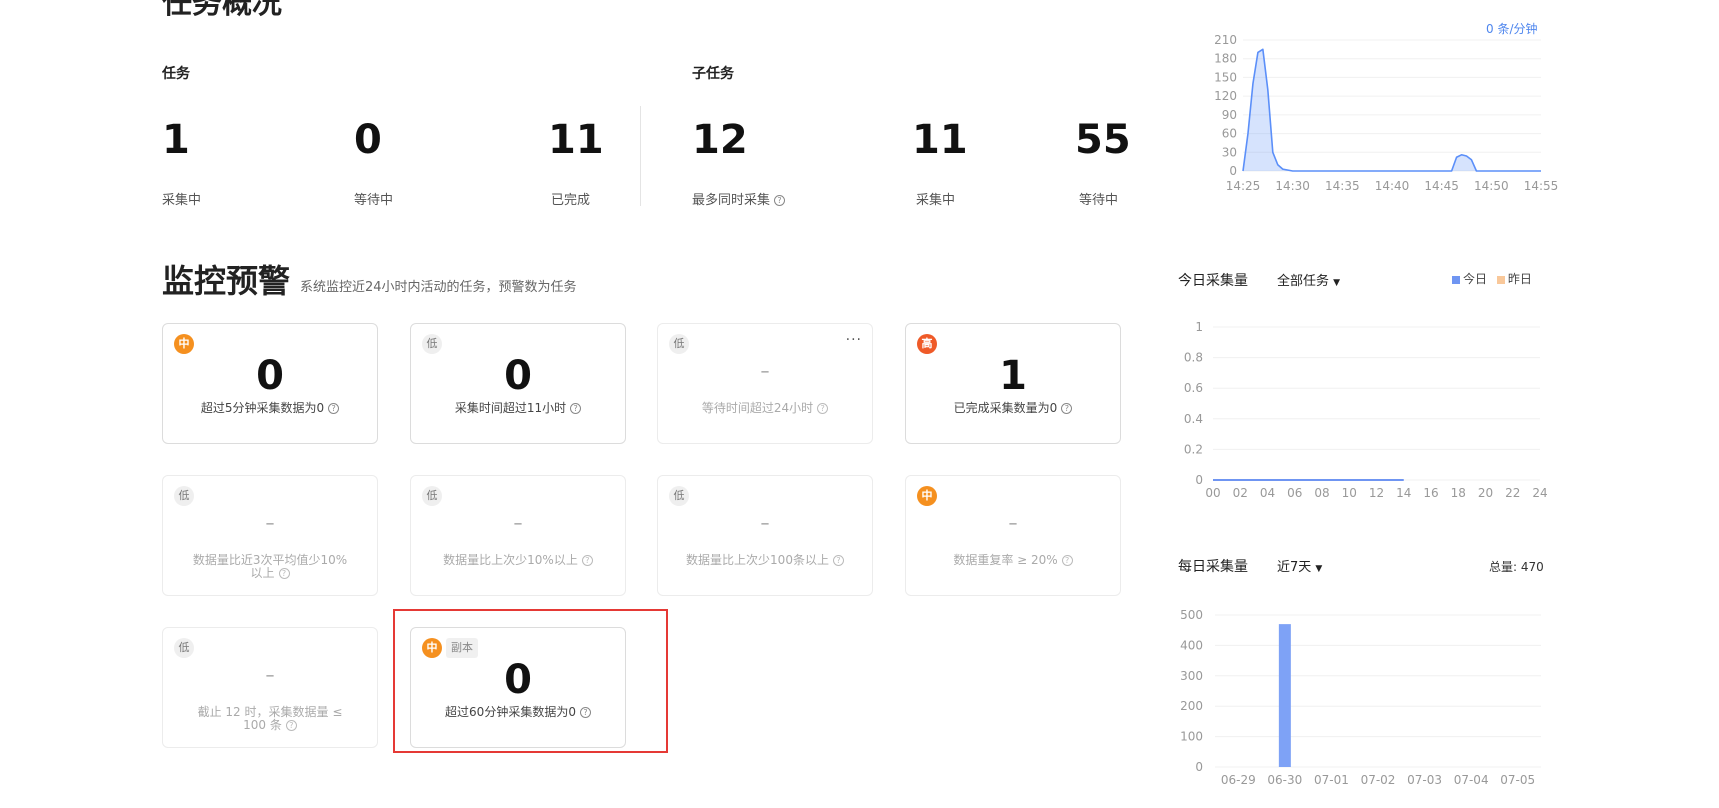 Image resolution: width=1719 pixels, height=808 pixels. I want to click on daily-y-tick-label: 100, so click(1191, 737).